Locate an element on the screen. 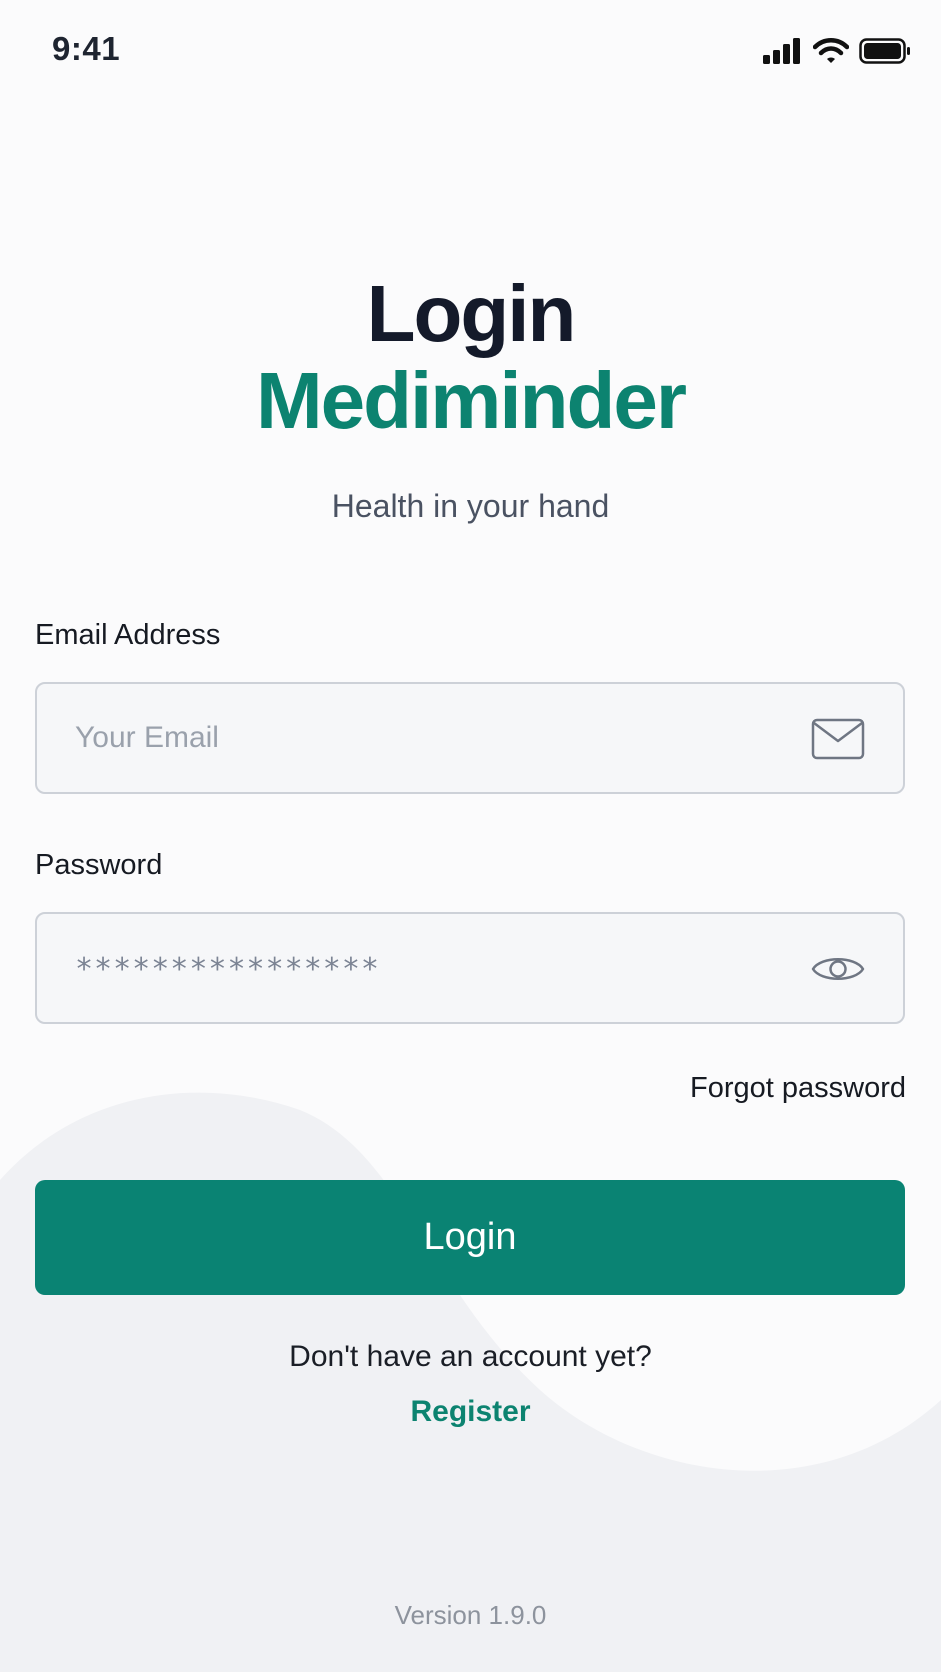 Image resolution: width=941 pixels, height=1672 pixels. title-block: Login Mediminder is located at coordinates (470, 359).